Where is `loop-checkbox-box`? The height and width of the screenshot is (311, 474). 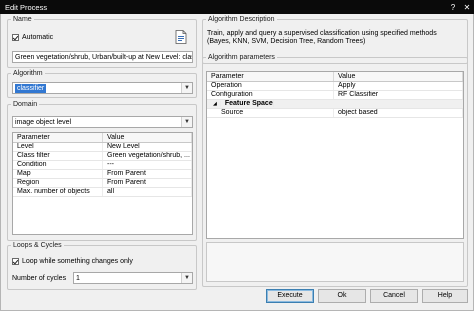
loop-checkbox-box is located at coordinates (15, 261).